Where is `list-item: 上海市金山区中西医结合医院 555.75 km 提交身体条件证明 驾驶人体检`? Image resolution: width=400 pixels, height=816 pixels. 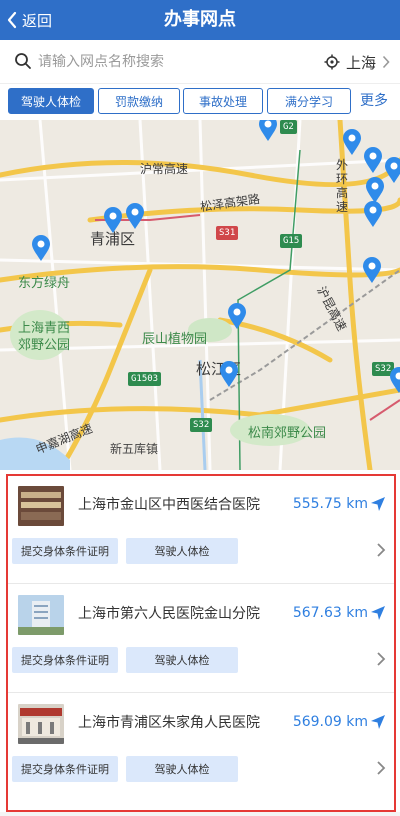 list-item: 上海市金山区中西医结合医院 555.75 km 提交身体条件证明 驾驶人体检 is located at coordinates (201, 530).